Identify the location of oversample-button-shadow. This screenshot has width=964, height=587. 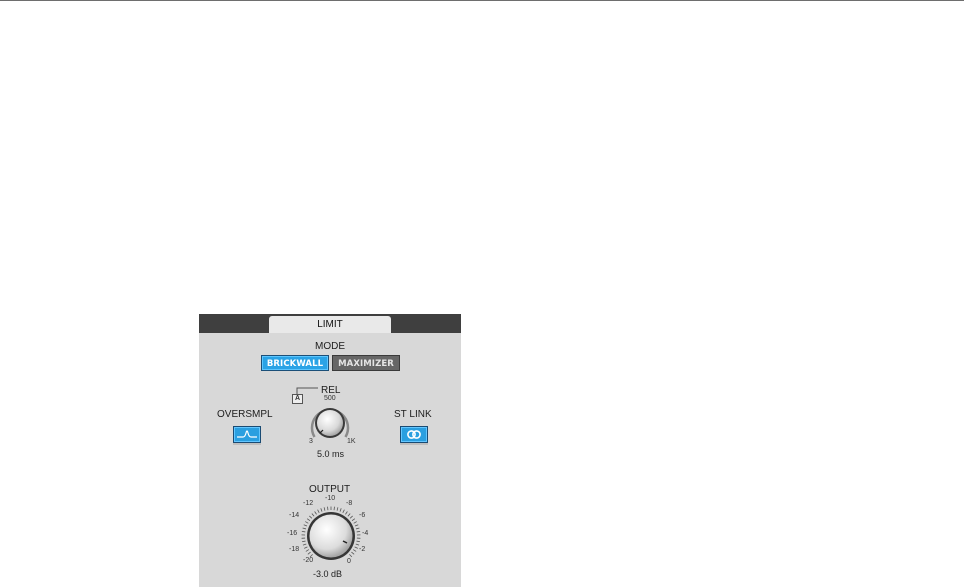
(247, 444).